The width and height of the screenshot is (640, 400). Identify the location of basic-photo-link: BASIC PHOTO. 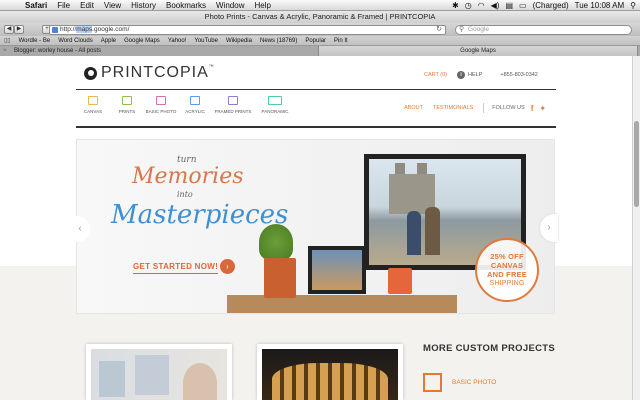
(459, 382).